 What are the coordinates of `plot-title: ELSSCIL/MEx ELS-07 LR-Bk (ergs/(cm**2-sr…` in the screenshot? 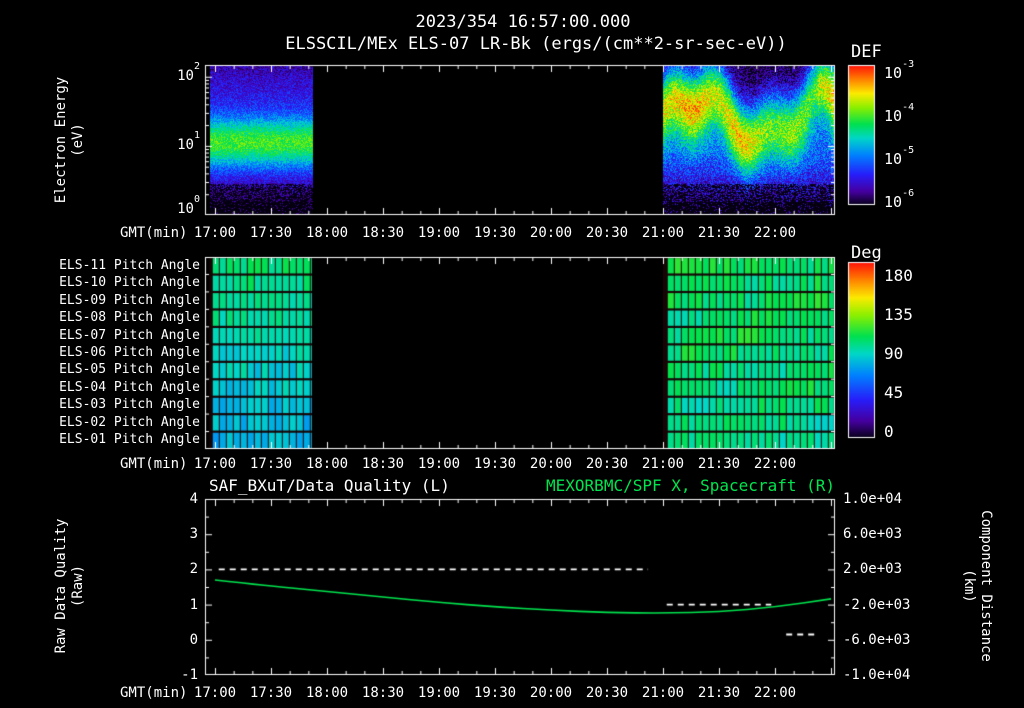 It's located at (536, 44).